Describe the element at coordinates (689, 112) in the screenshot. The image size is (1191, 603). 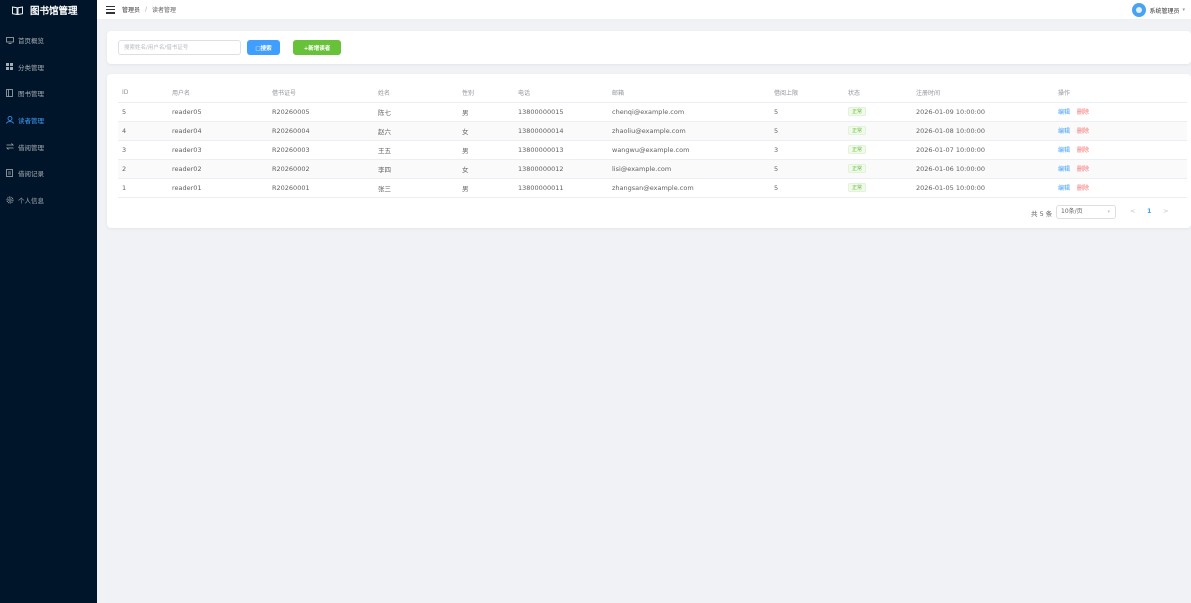
I see `cell-email: chenqi@example.com` at that location.